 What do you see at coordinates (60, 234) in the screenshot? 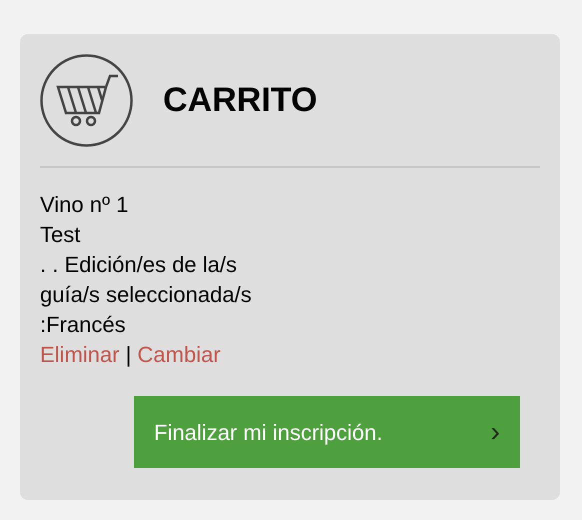
I see `item-text: Test` at bounding box center [60, 234].